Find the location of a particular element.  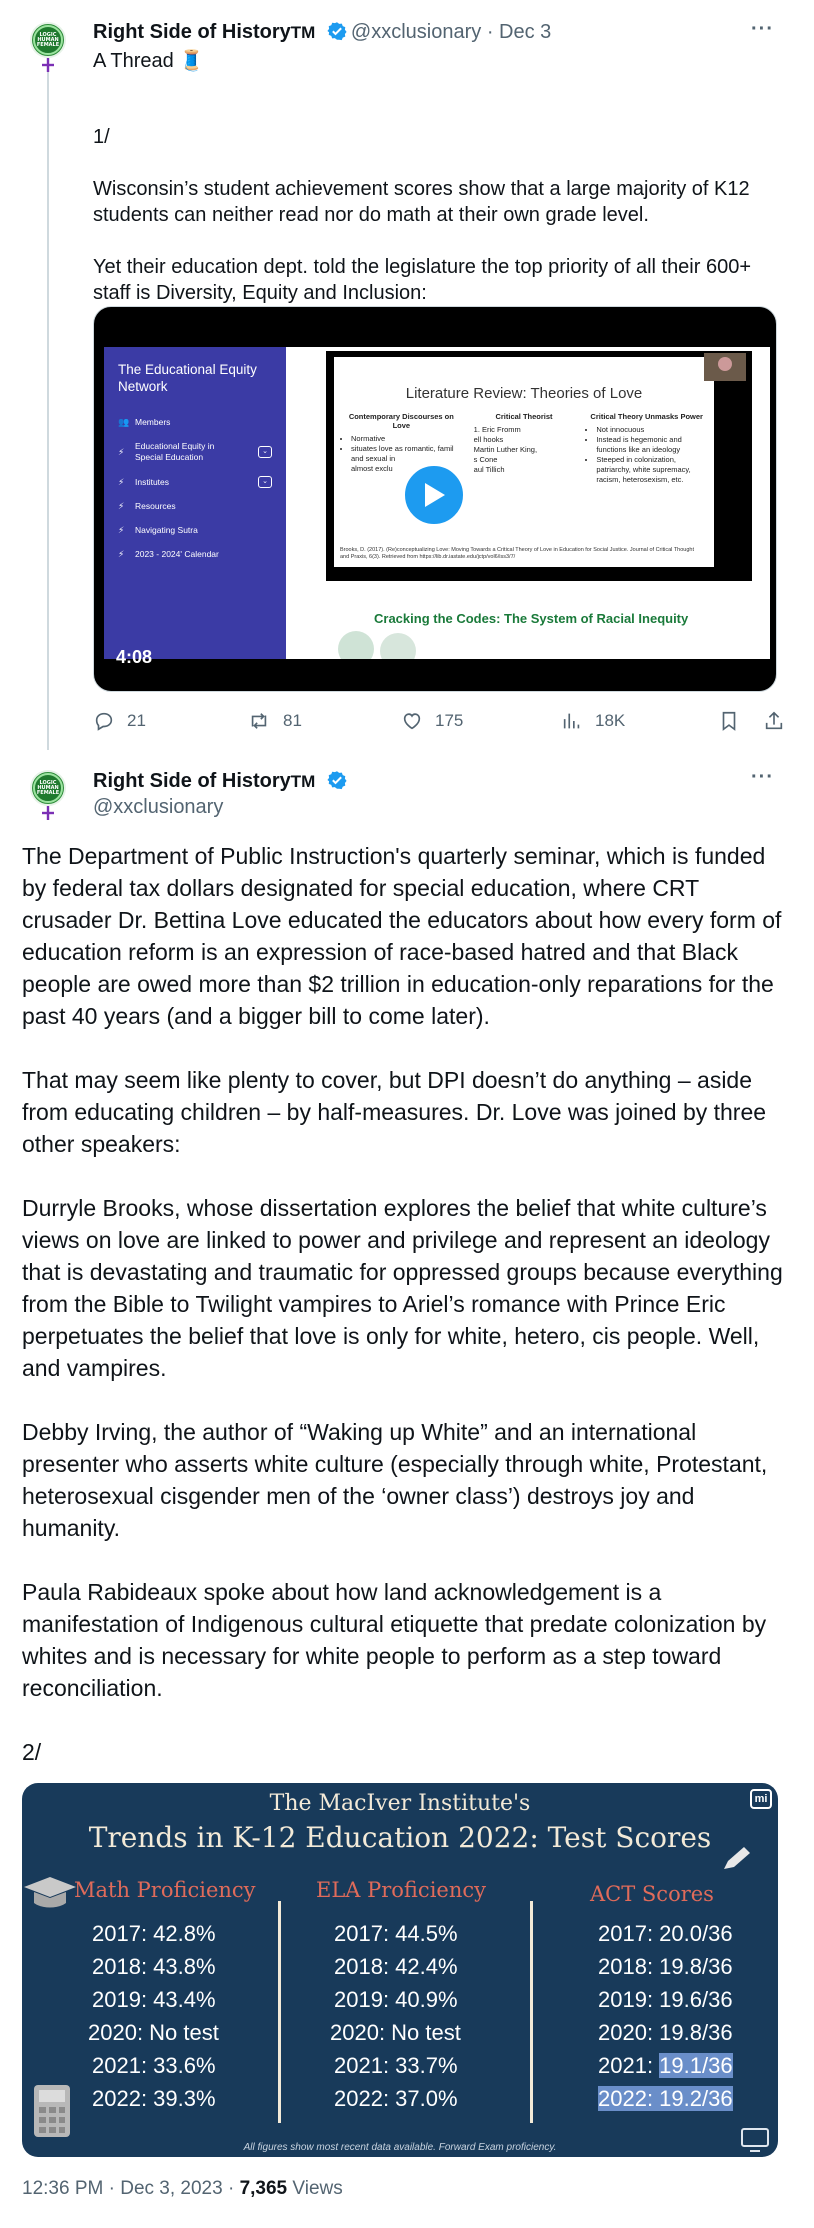

tweet-meta: 12:36 PM · Dec 3, 2023 · 7,365 Views is located at coordinates (182, 2189).